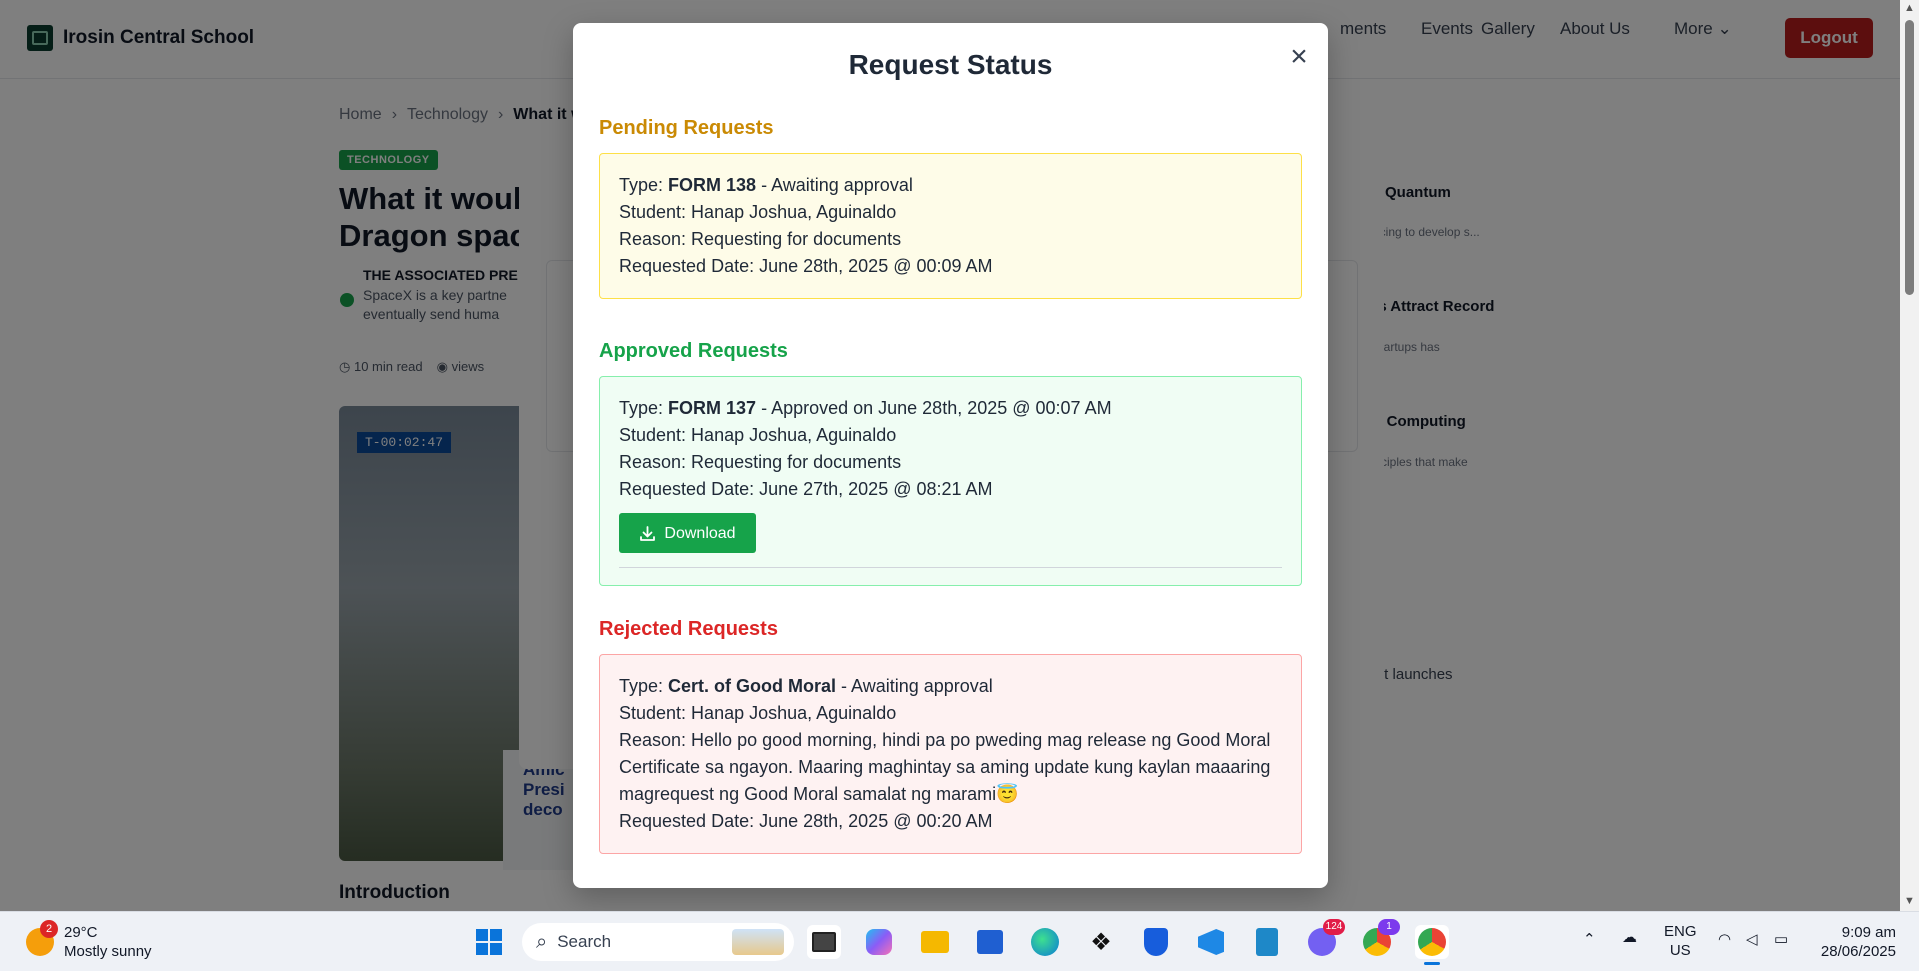  Describe the element at coordinates (108, 951) in the screenshot. I see `weather-condition: Mostly sunny` at that location.